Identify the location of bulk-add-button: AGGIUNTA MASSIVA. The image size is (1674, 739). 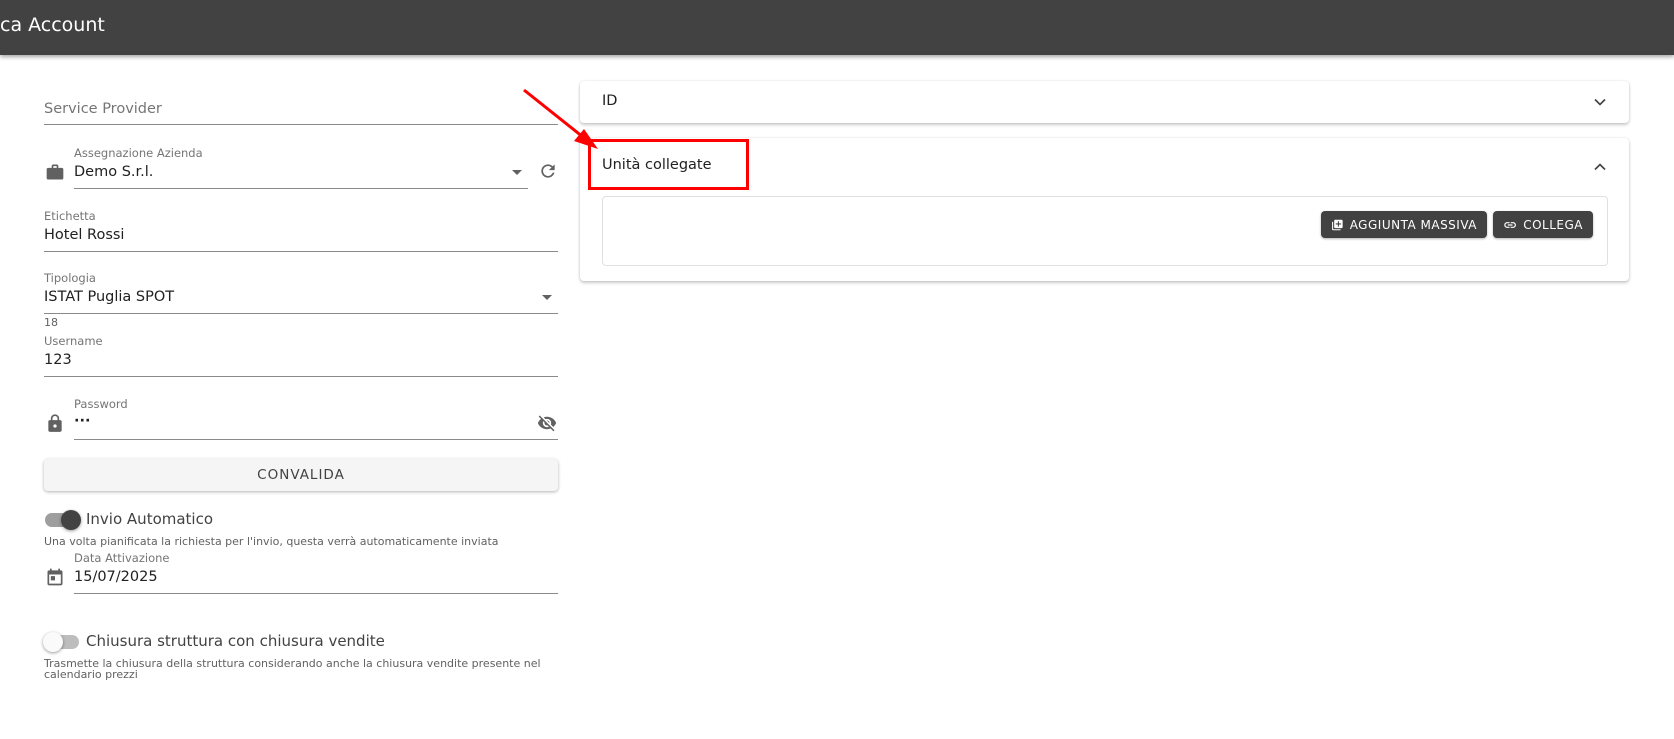
(1404, 224).